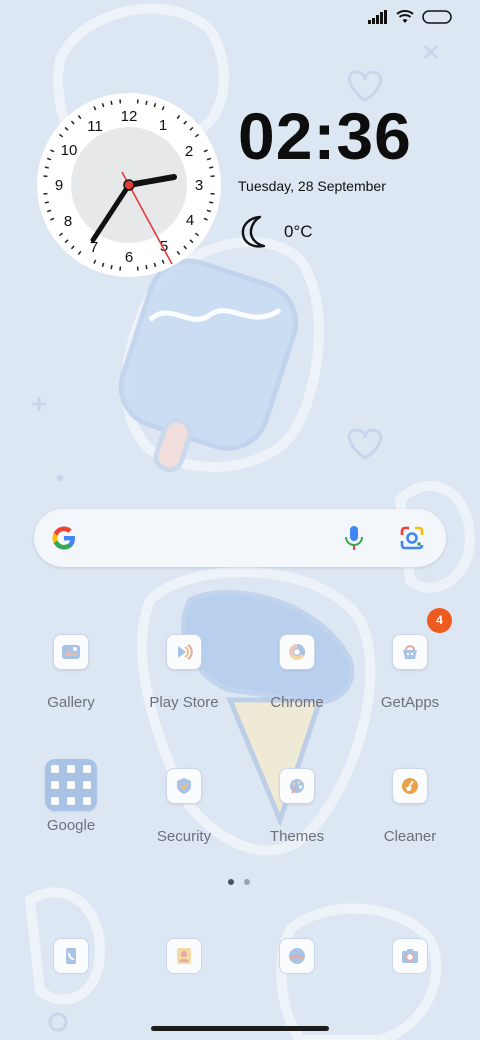 This screenshot has height=1040, width=480. What do you see at coordinates (410, 702) in the screenshot?
I see `app-label: GetApps` at bounding box center [410, 702].